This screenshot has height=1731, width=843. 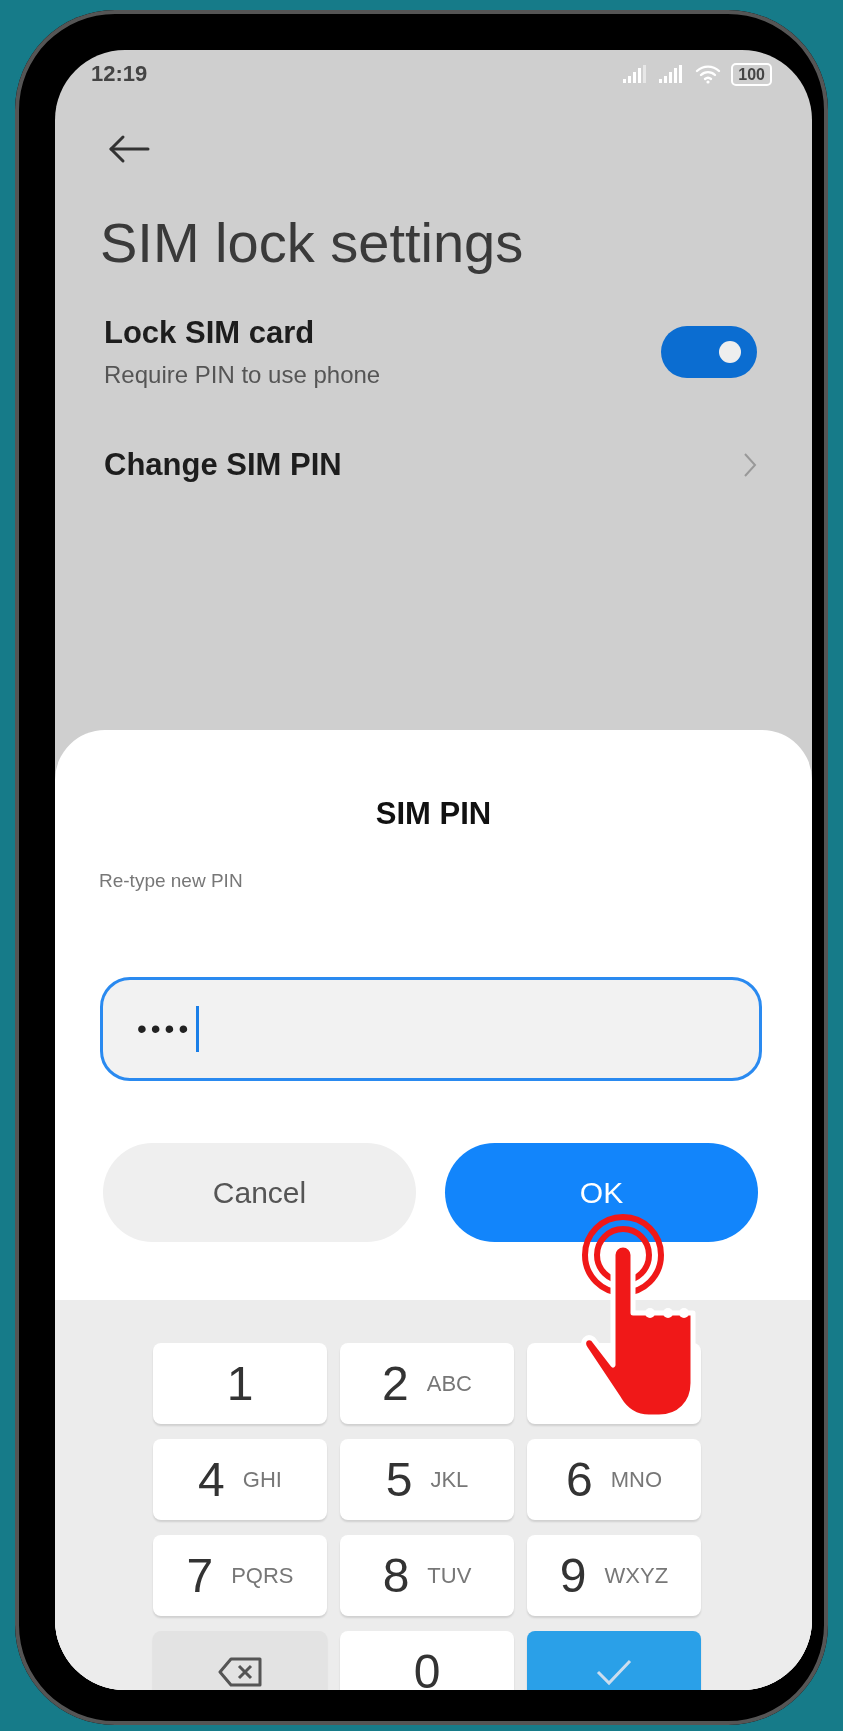 I want to click on keypad-key: 8 TUV, so click(x=427, y=1575).